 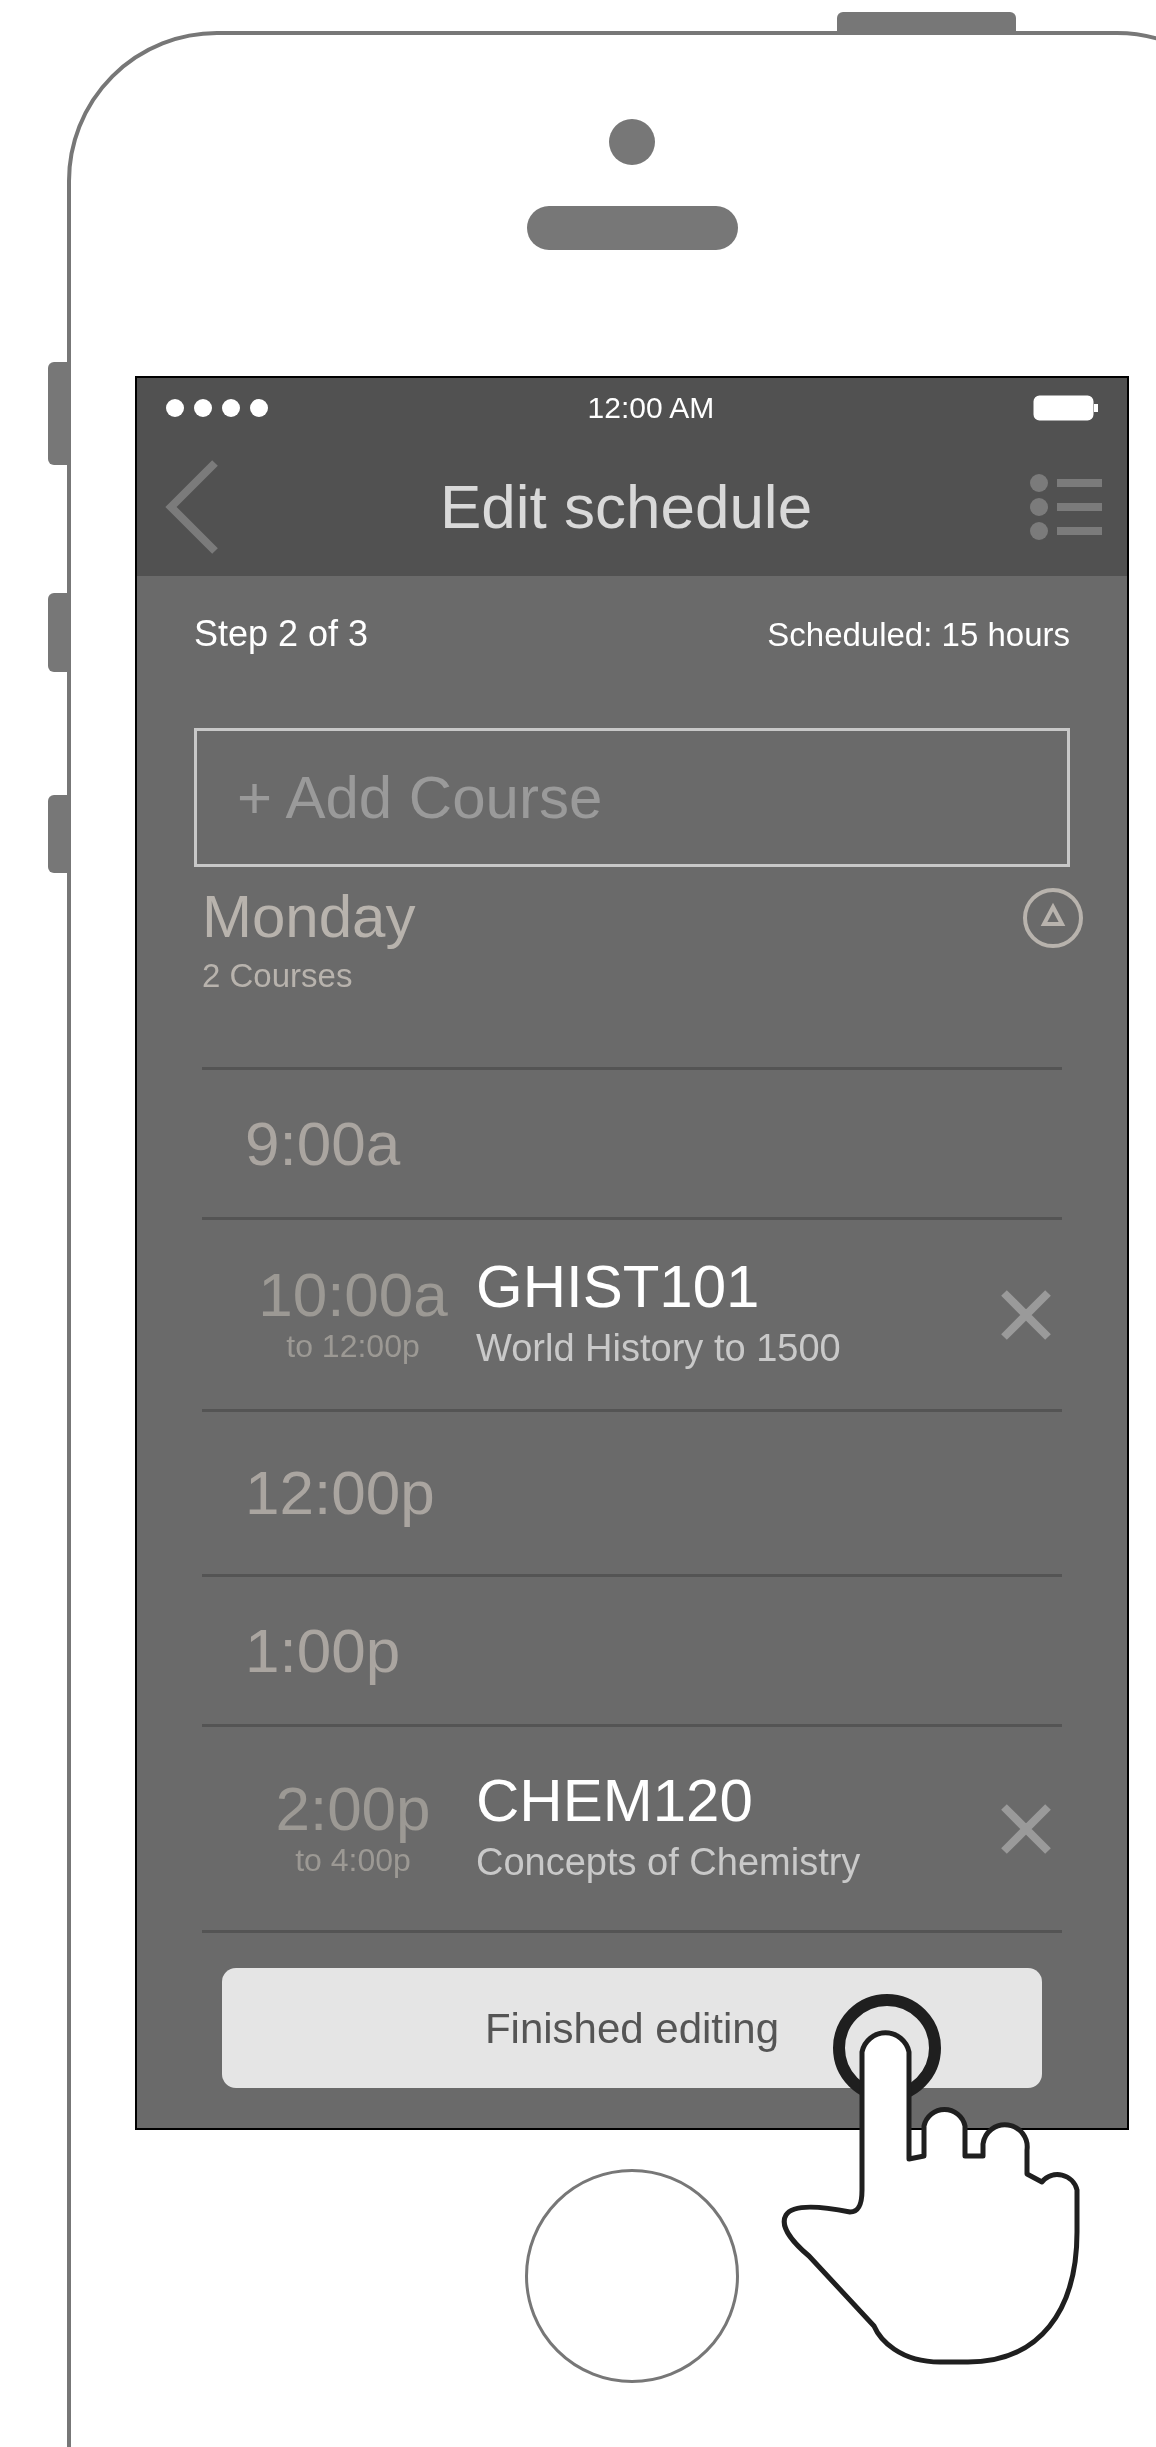 I want to click on day-name: Monday, so click(x=309, y=917).